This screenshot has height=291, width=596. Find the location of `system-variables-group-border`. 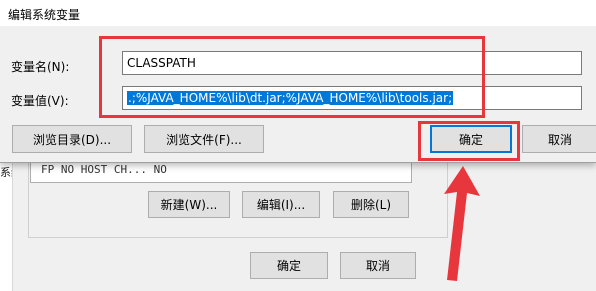

system-variables-group-border is located at coordinates (28, 199).